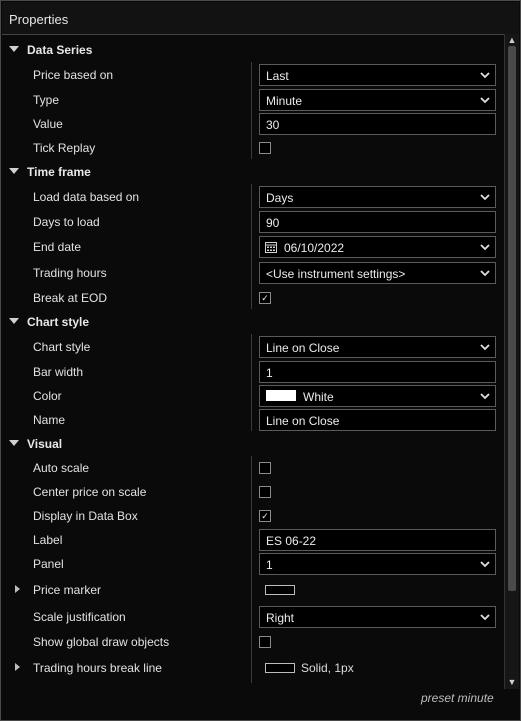 The image size is (521, 721). I want to click on input-value: ES 06-22, so click(291, 541).